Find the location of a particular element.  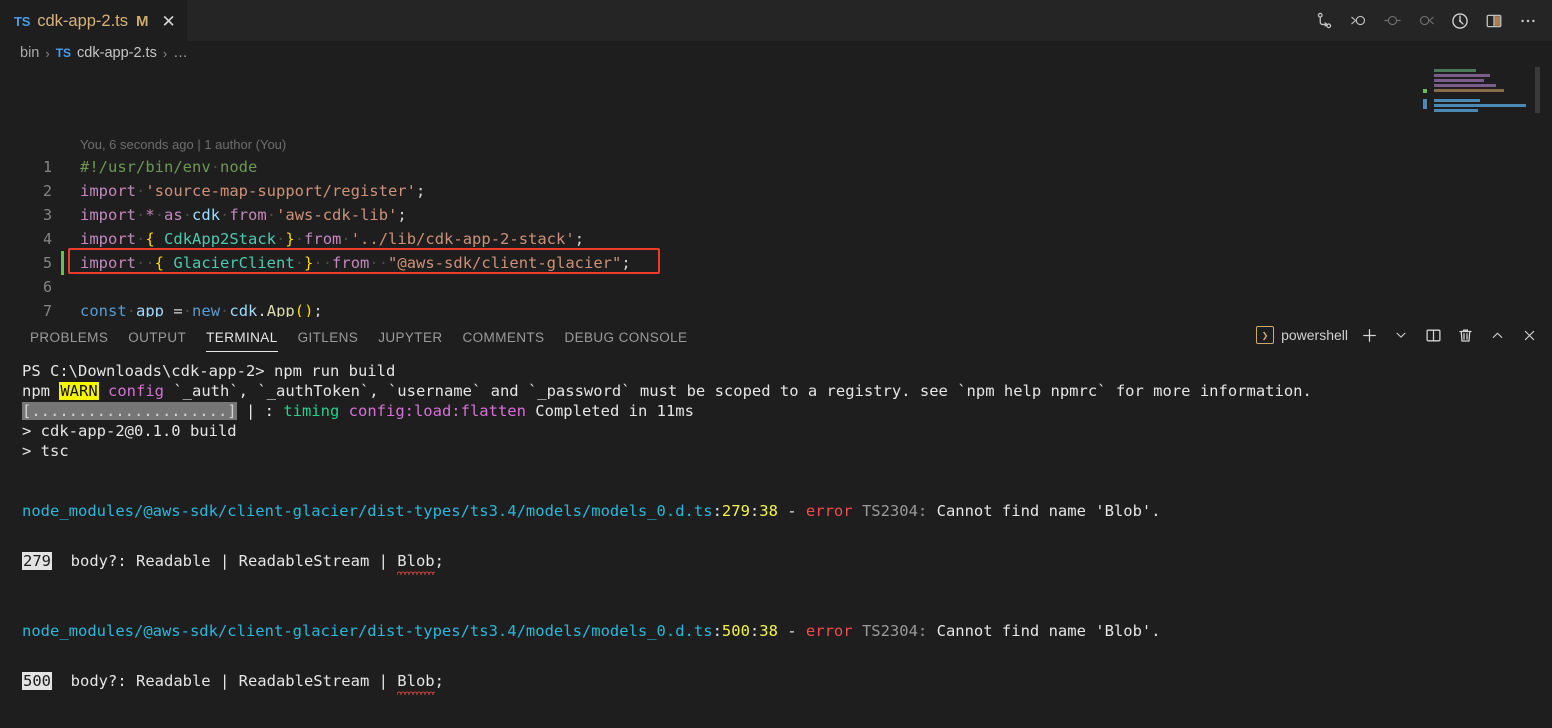

active-terminal-chip: ❯ powershell is located at coordinates (1302, 335).